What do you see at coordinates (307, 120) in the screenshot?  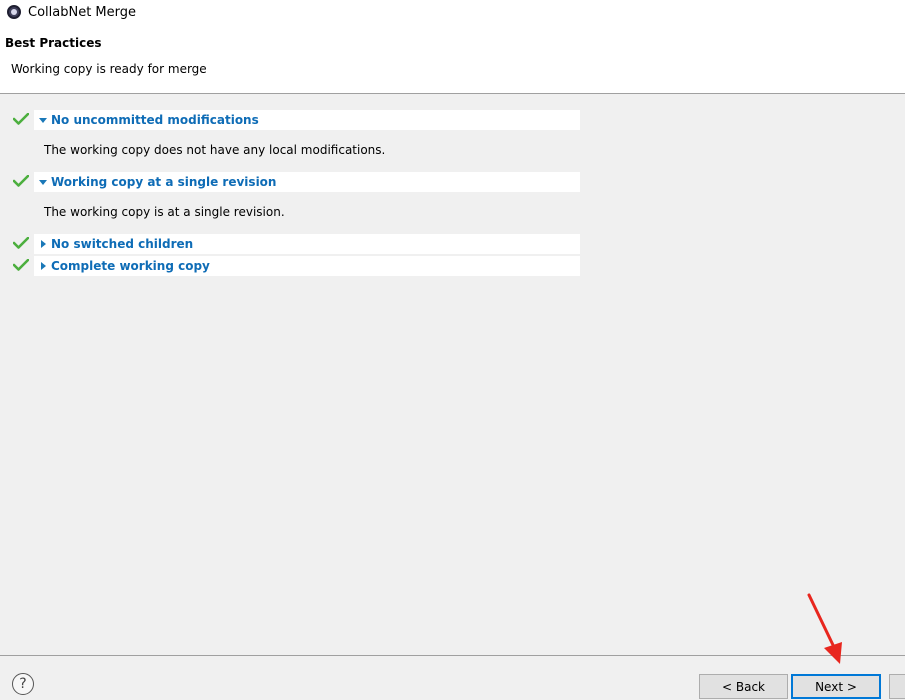 I see `section-no-uncommitted-modifications: No uncommitted modifications` at bounding box center [307, 120].